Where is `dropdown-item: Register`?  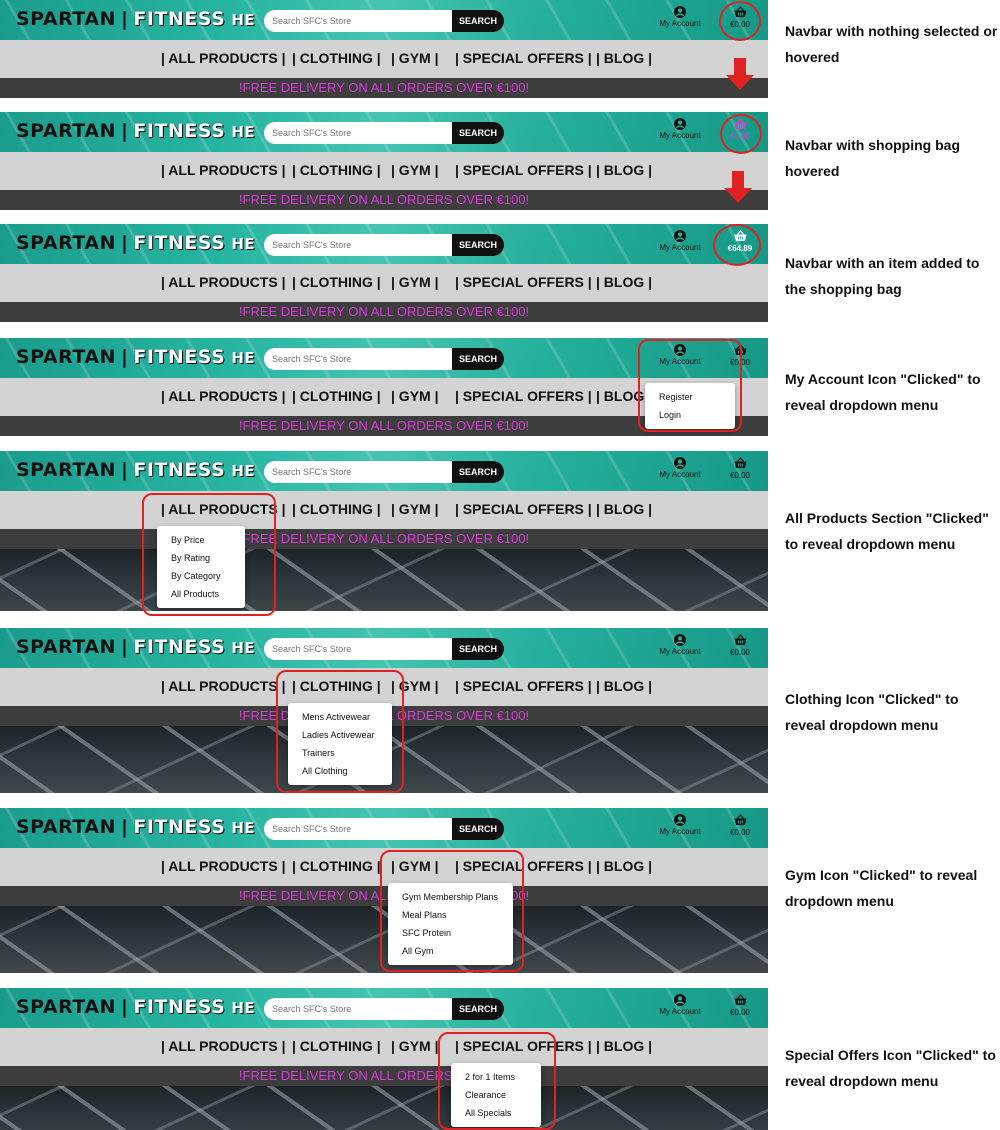 dropdown-item: Register is located at coordinates (690, 397).